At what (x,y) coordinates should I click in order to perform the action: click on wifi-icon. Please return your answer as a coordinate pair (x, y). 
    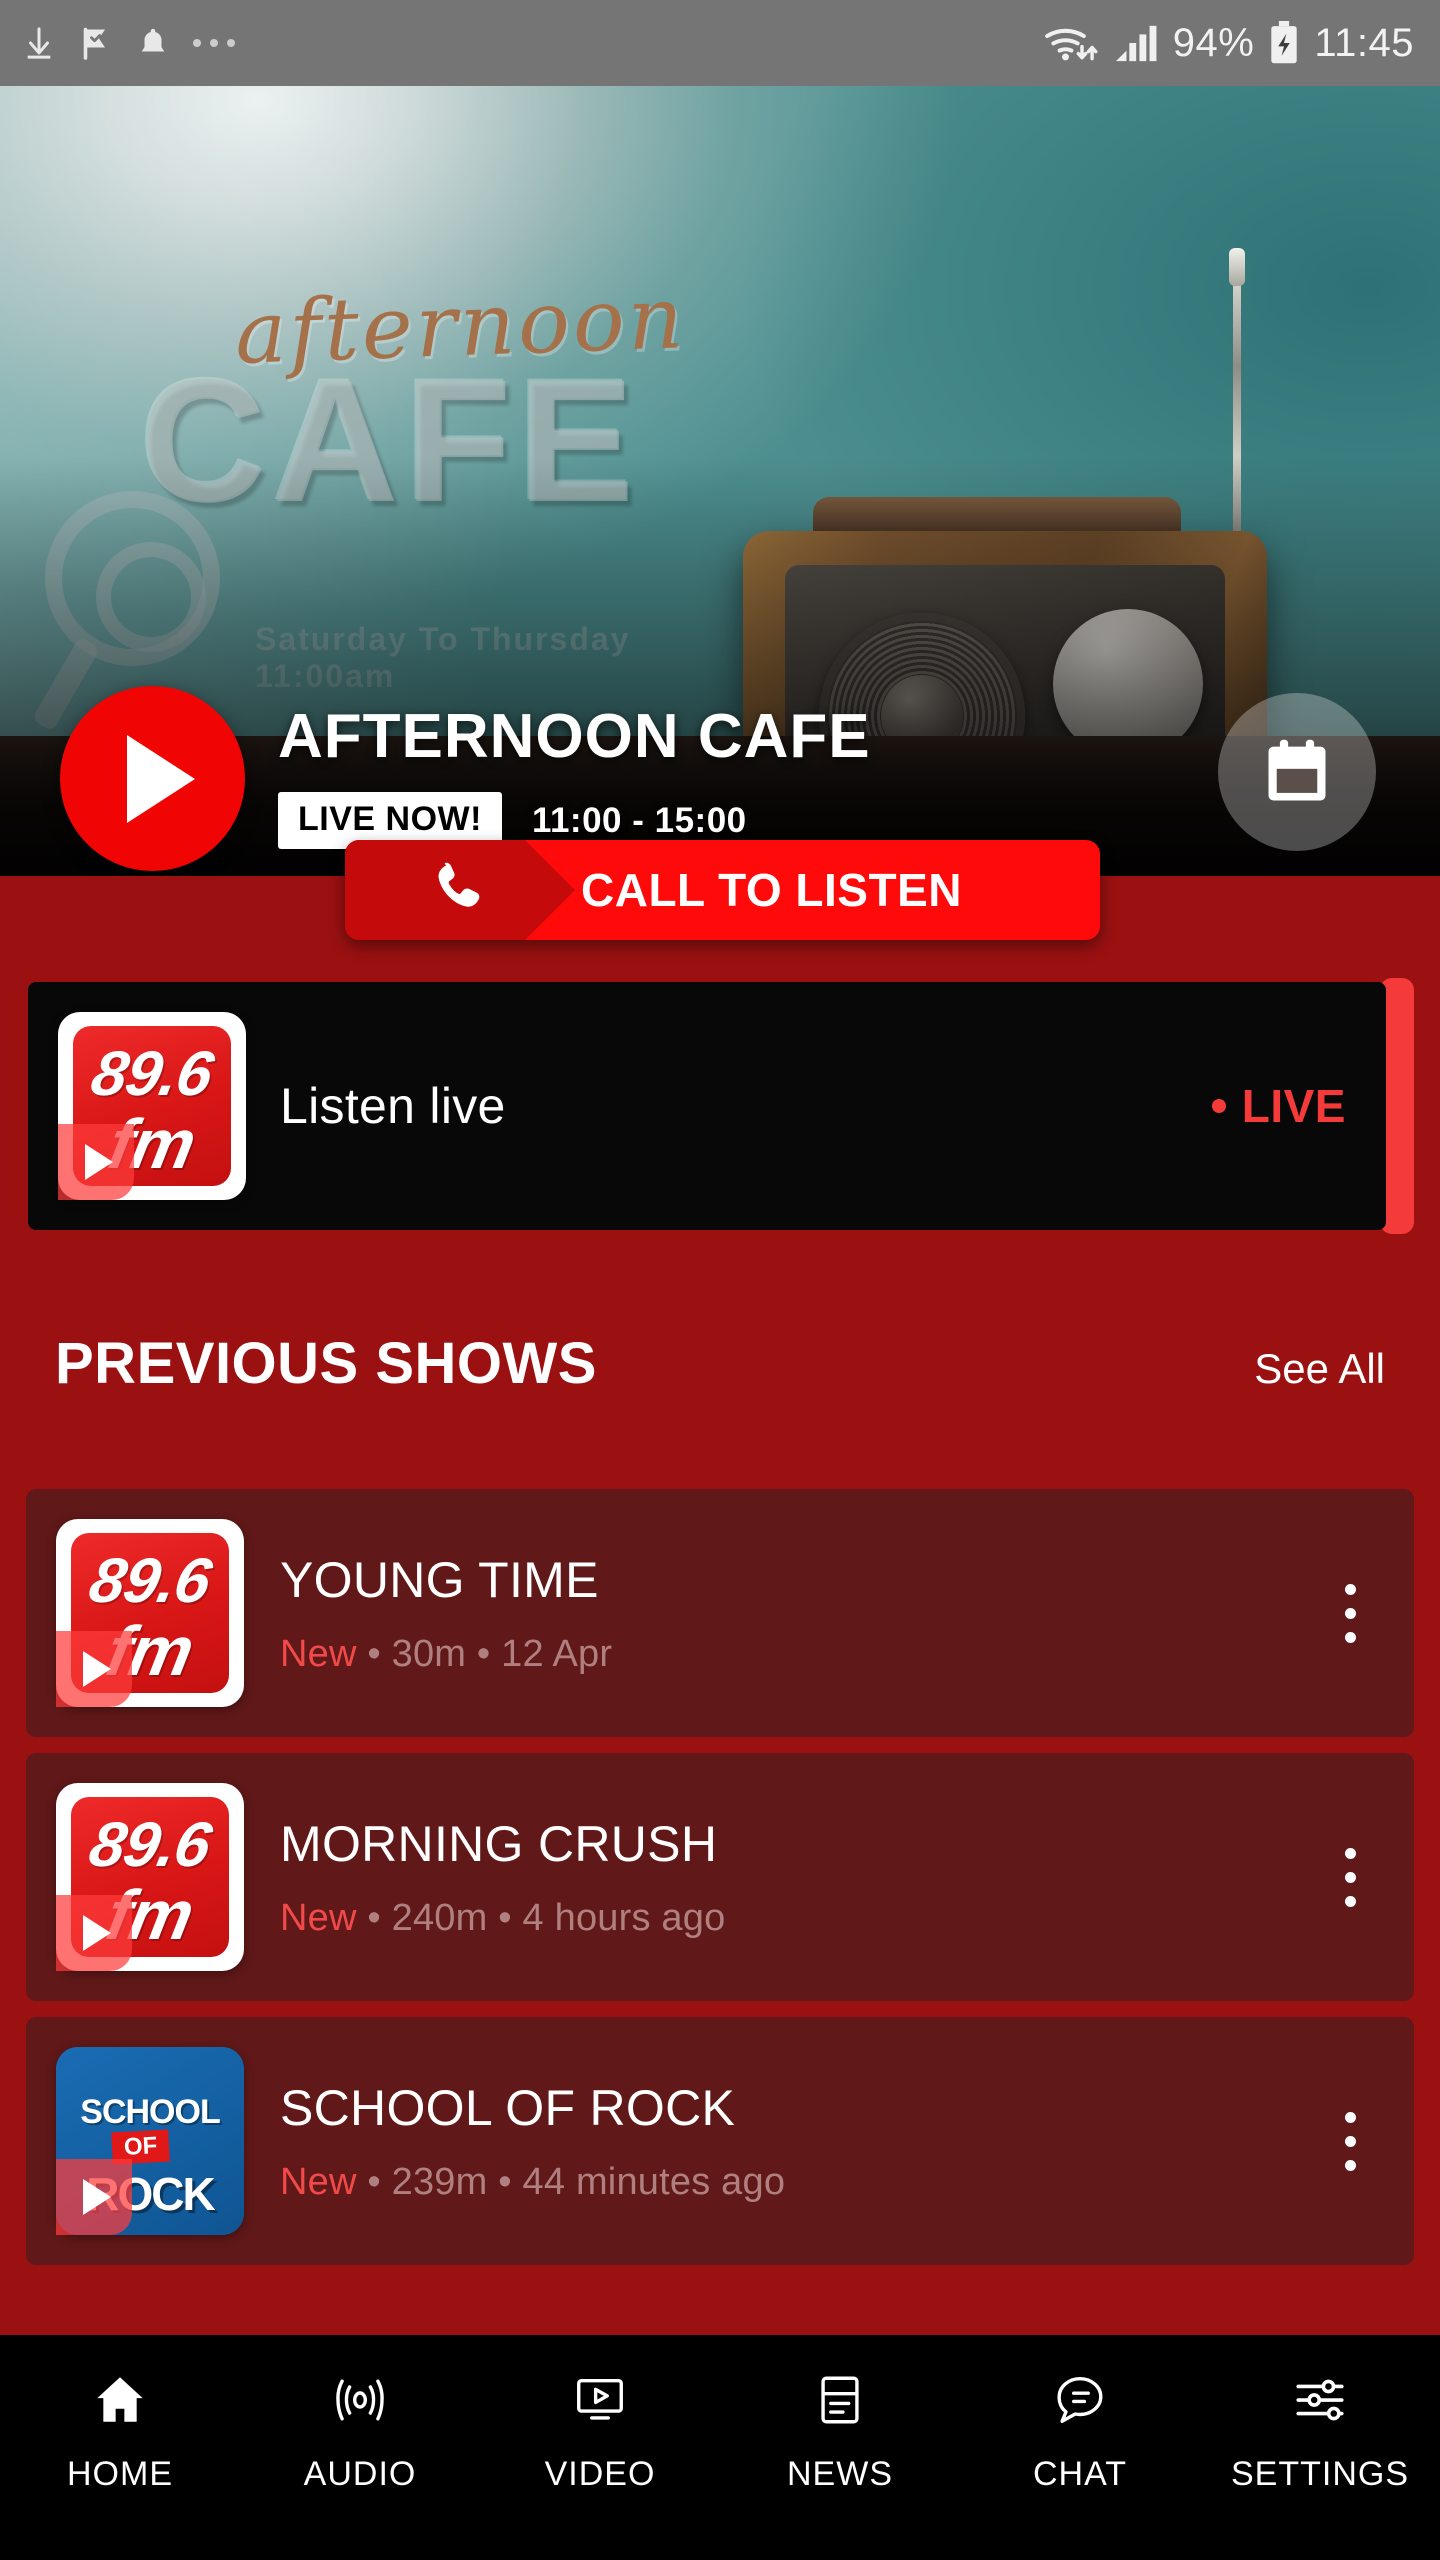
    Looking at the image, I should click on (1071, 44).